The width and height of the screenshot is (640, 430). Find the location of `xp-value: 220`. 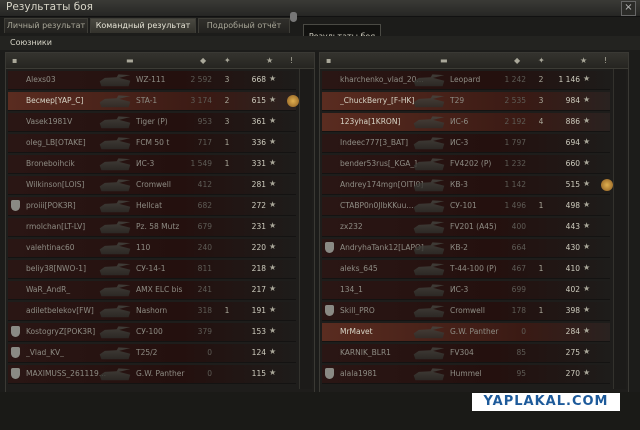

xp-value: 220 is located at coordinates (258, 247).